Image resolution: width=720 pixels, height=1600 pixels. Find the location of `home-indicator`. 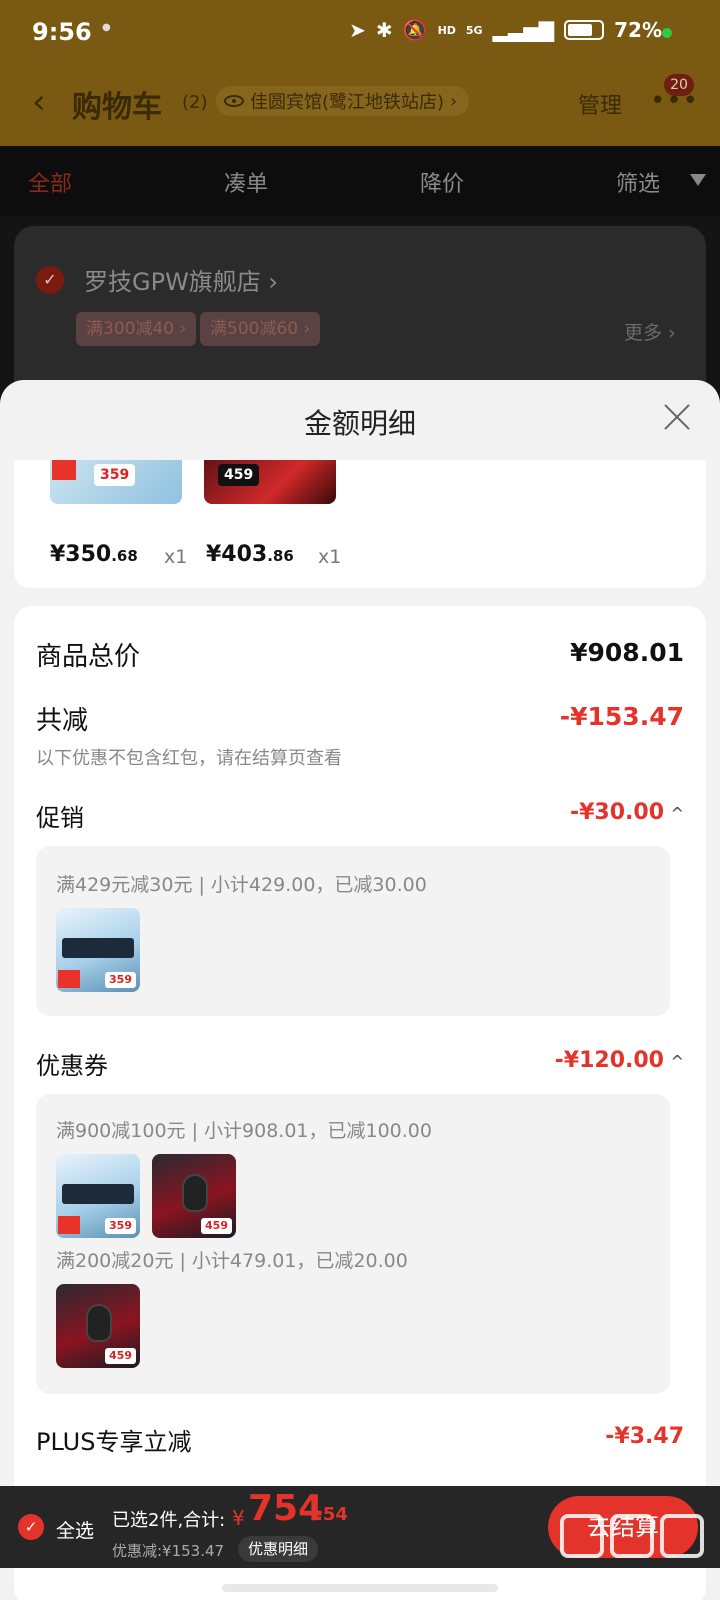

home-indicator is located at coordinates (360, 1588).